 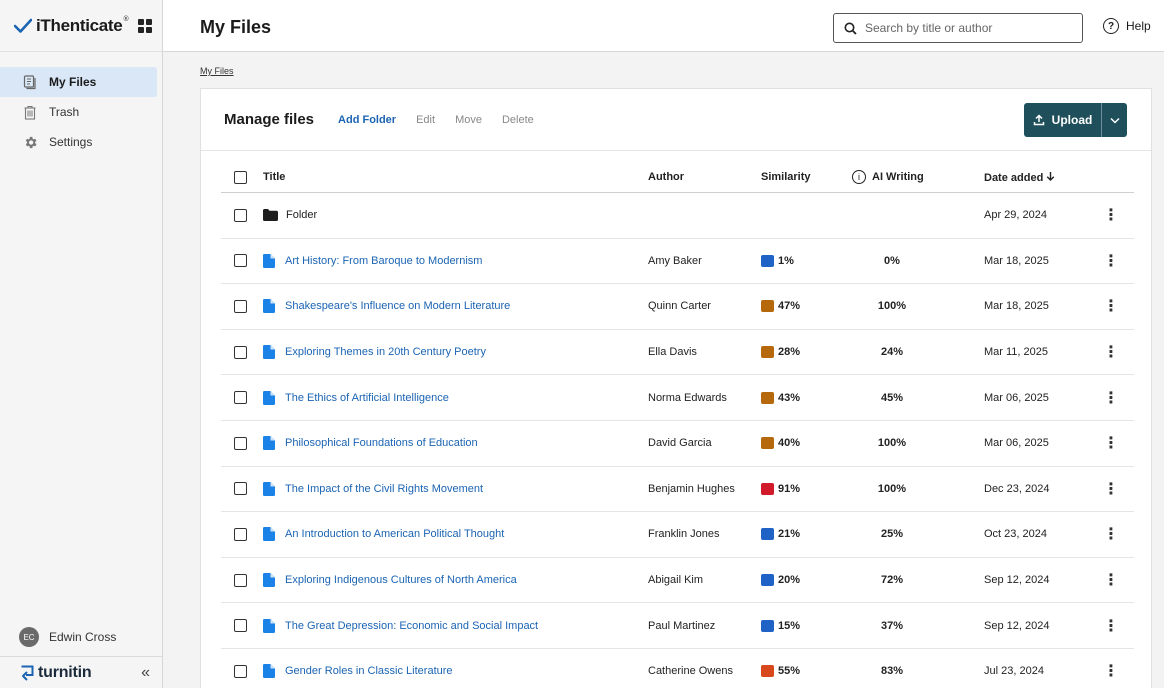 I want to click on similarity-value: 21%, so click(x=789, y=534).